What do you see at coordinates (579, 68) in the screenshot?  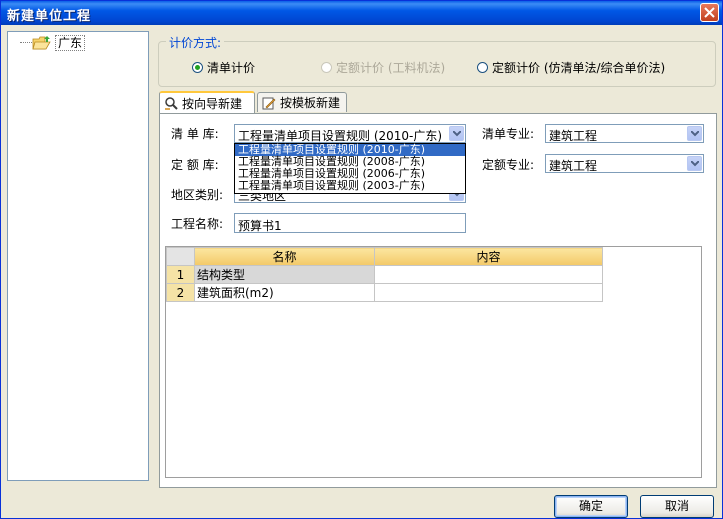 I see `radio-label: 定额计价 (仿清单法/综合单价法)` at bounding box center [579, 68].